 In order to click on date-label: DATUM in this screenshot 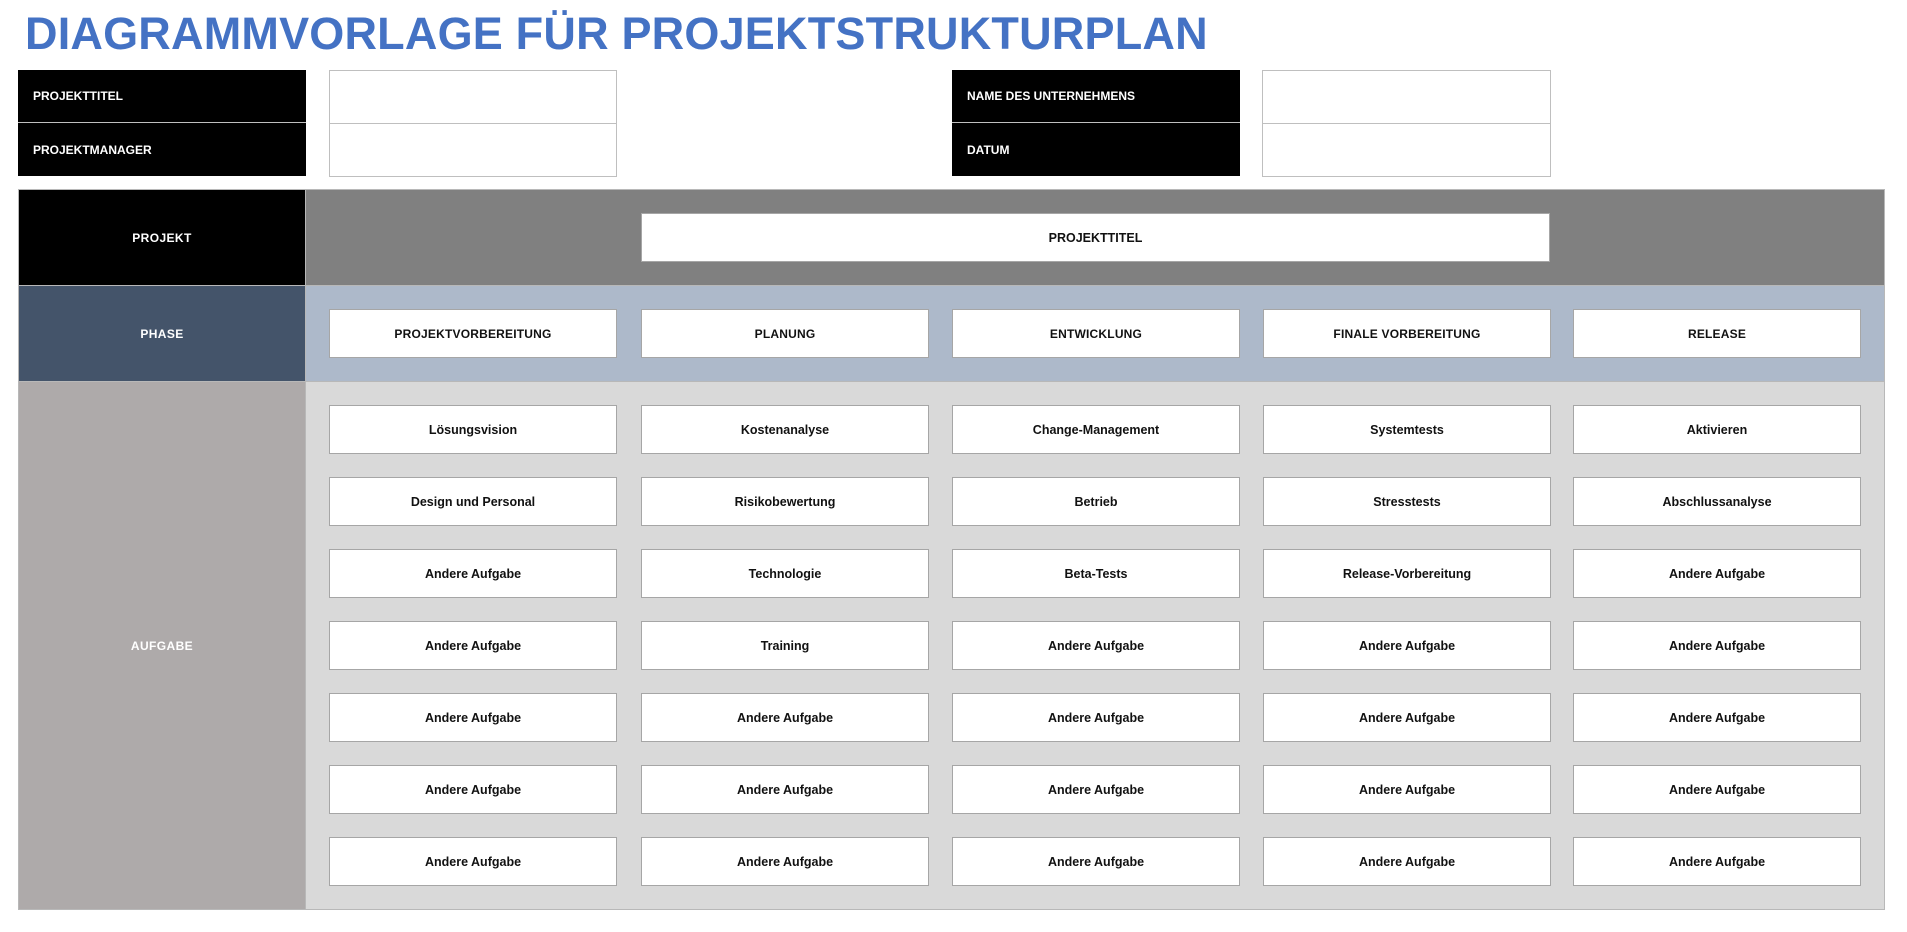, I will do `click(1096, 149)`.